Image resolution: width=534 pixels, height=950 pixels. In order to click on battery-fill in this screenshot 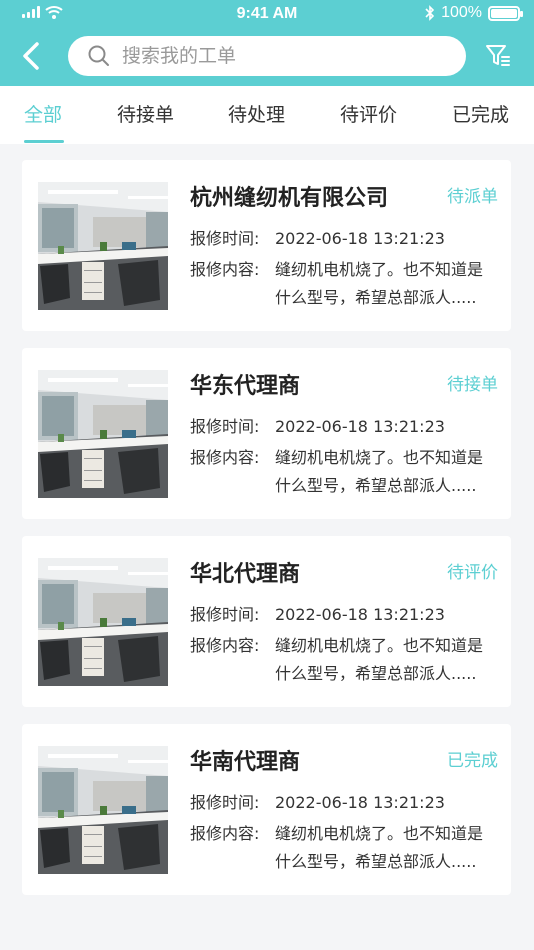, I will do `click(504, 13)`.